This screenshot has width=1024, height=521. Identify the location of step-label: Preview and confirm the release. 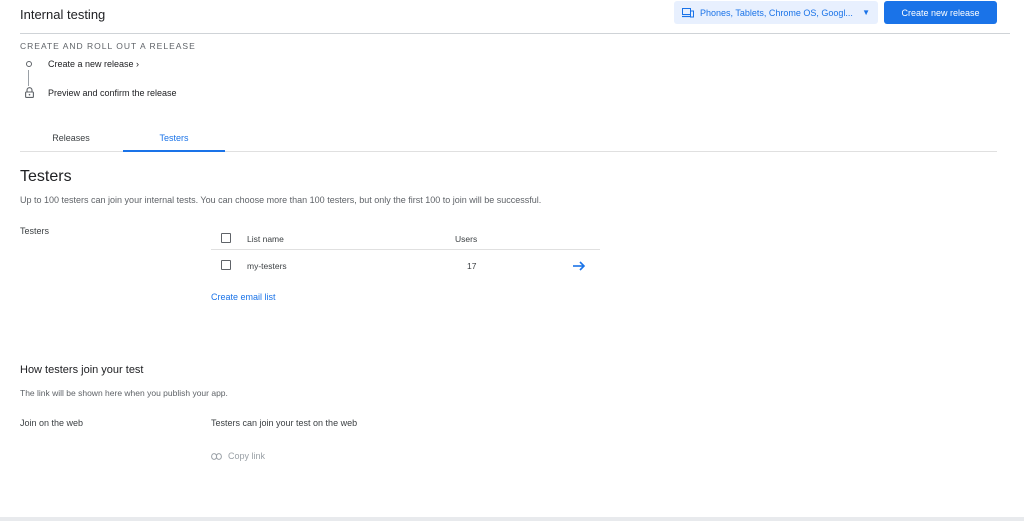
(112, 92).